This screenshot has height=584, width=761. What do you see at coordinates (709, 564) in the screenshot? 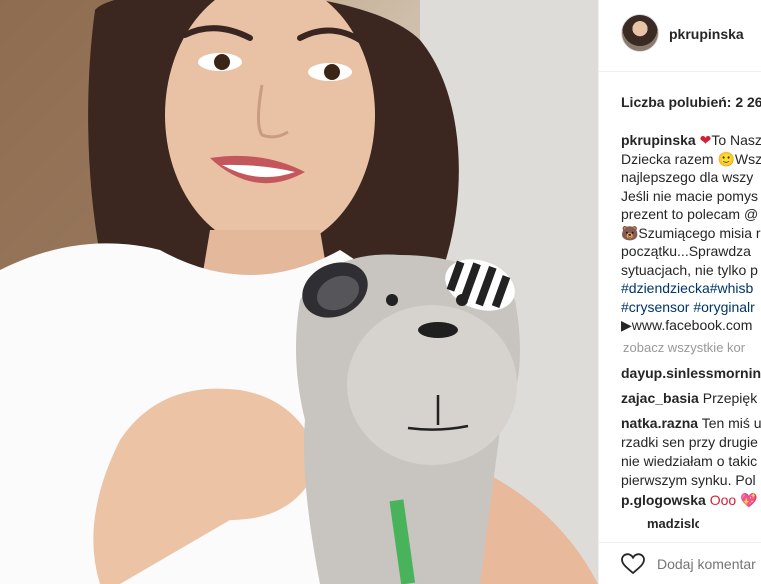
I see `add-comment-input` at bounding box center [709, 564].